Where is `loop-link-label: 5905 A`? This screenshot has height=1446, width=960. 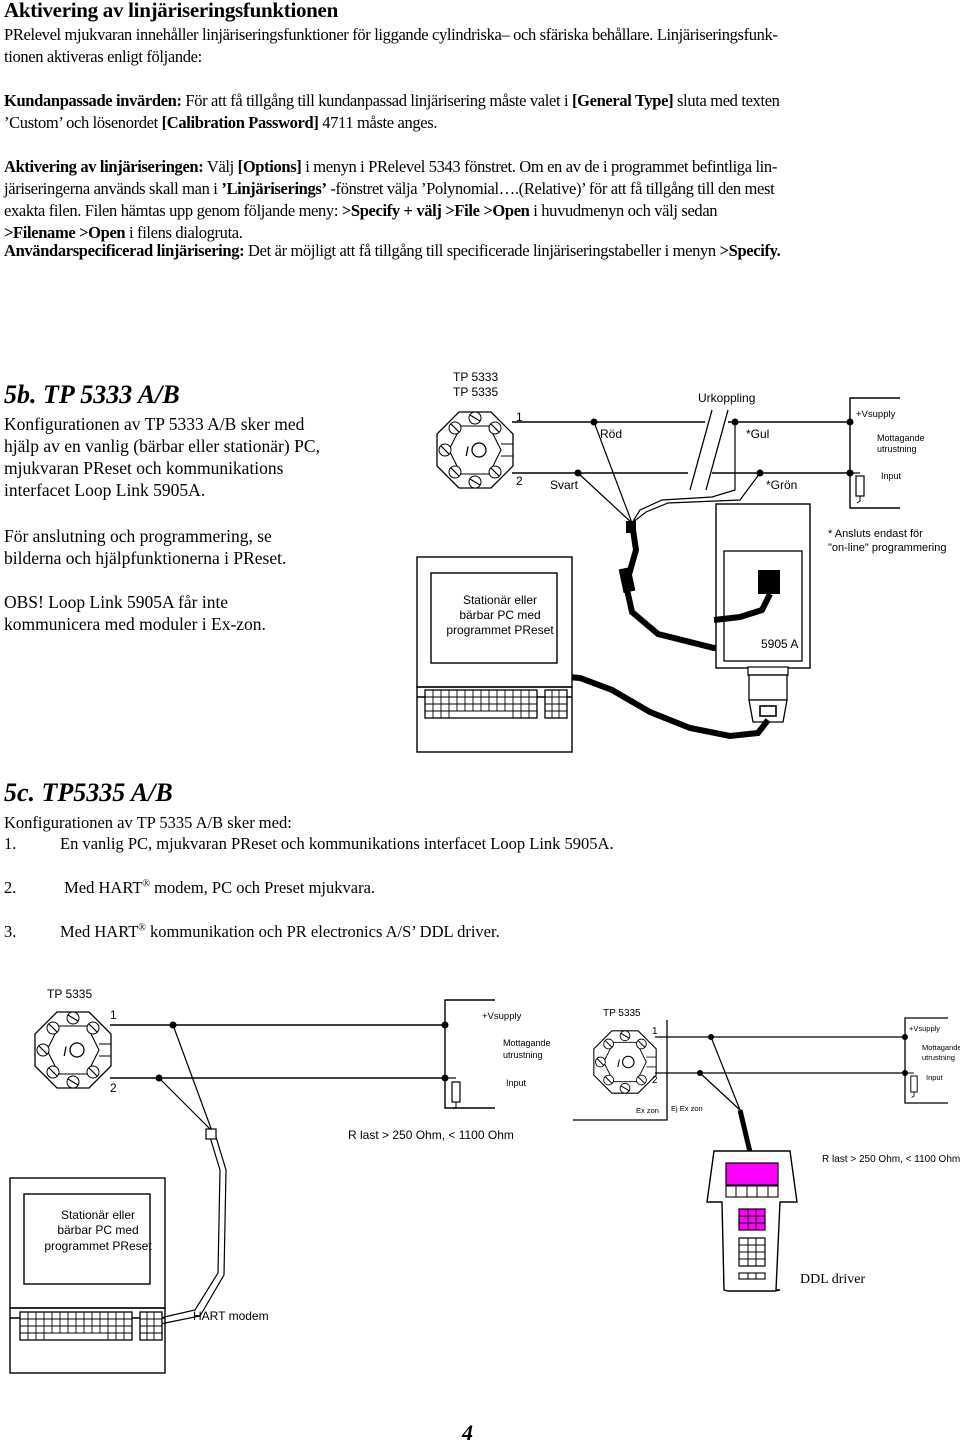
loop-link-label: 5905 A is located at coordinates (779, 644).